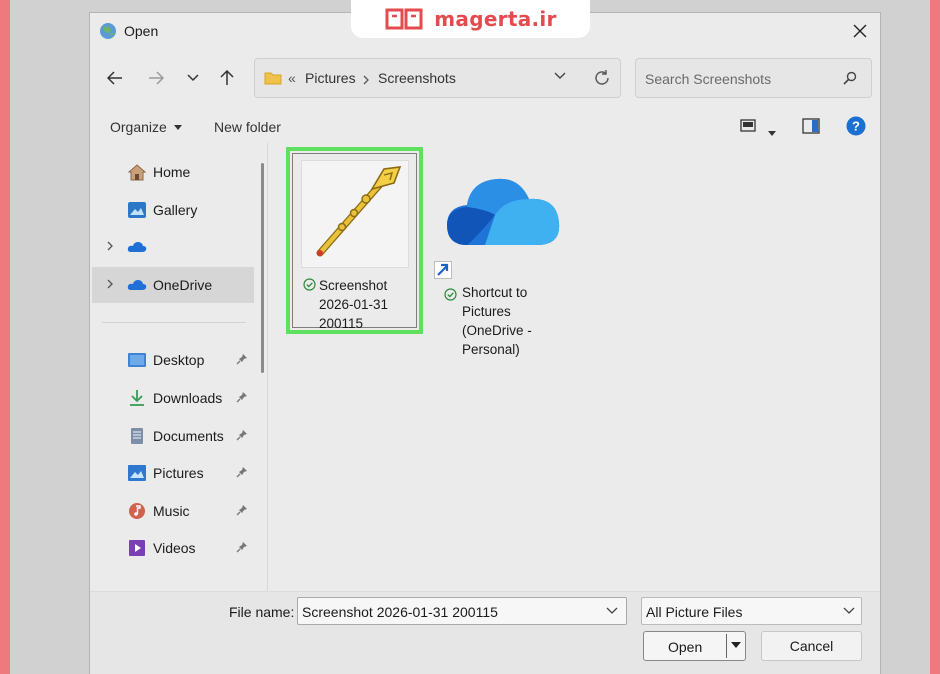 The width and height of the screenshot is (940, 674). I want to click on preview-pane-button, so click(811, 128).